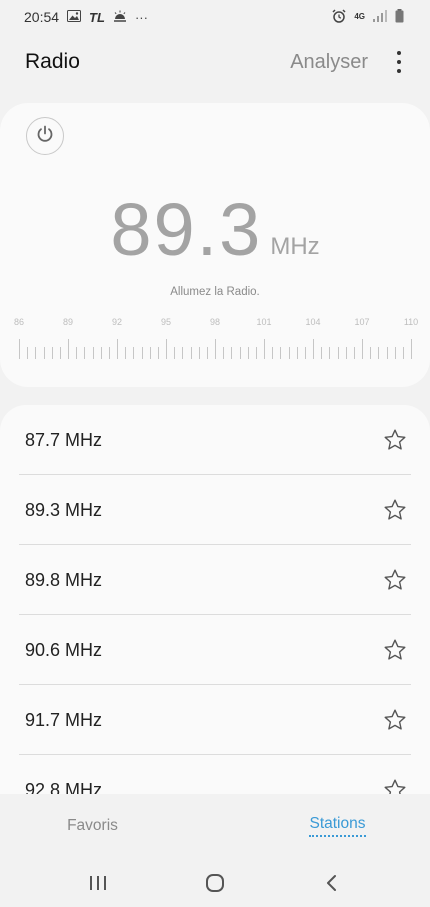  Describe the element at coordinates (313, 322) in the screenshot. I see `scale-label: 104` at that location.